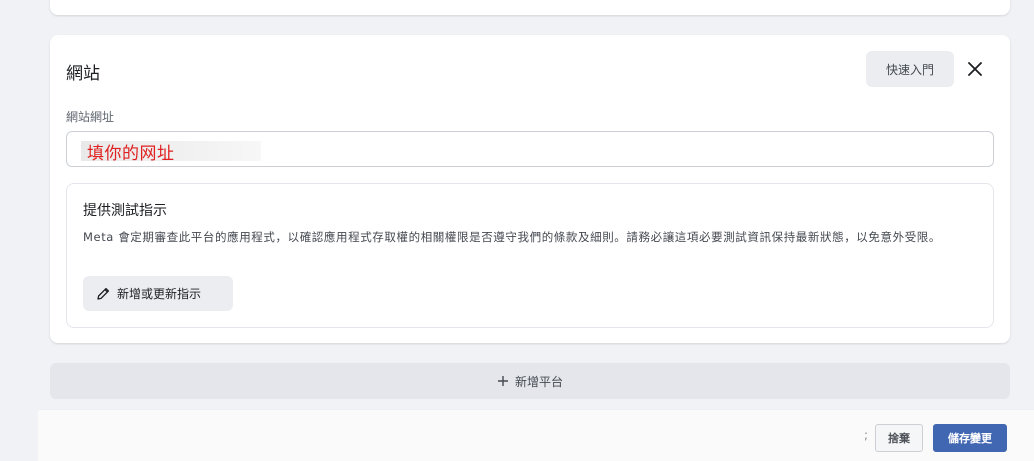  What do you see at coordinates (125, 211) in the screenshot?
I see `test-instructions-title: 提供測試指示` at bounding box center [125, 211].